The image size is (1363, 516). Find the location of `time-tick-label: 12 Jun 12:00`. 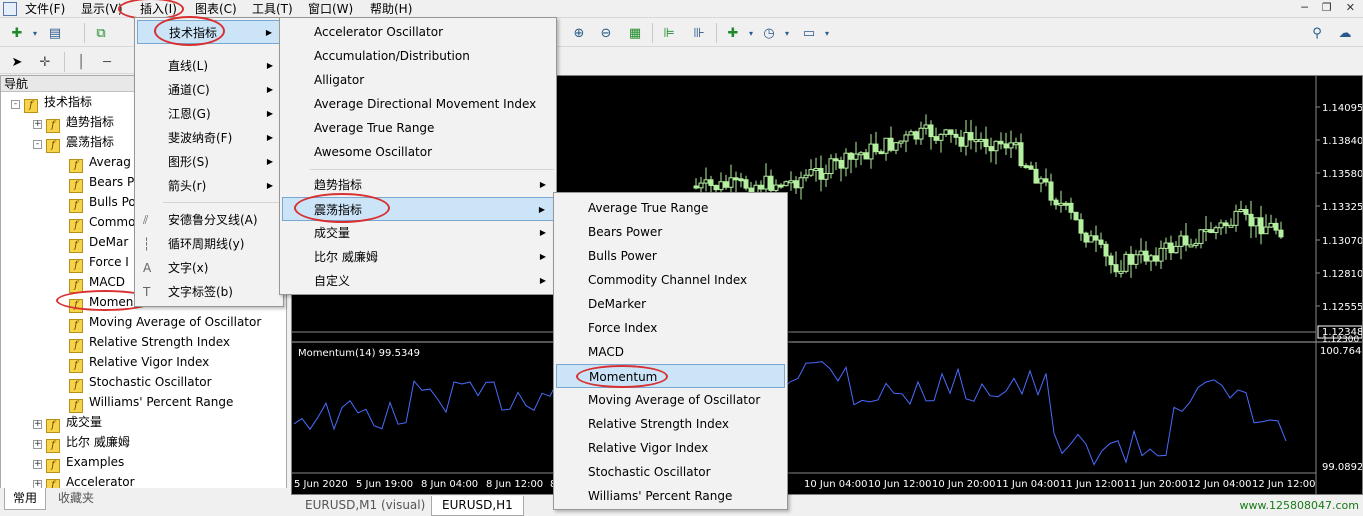

time-tick-label: 12 Jun 12:00 is located at coordinates (1284, 484).